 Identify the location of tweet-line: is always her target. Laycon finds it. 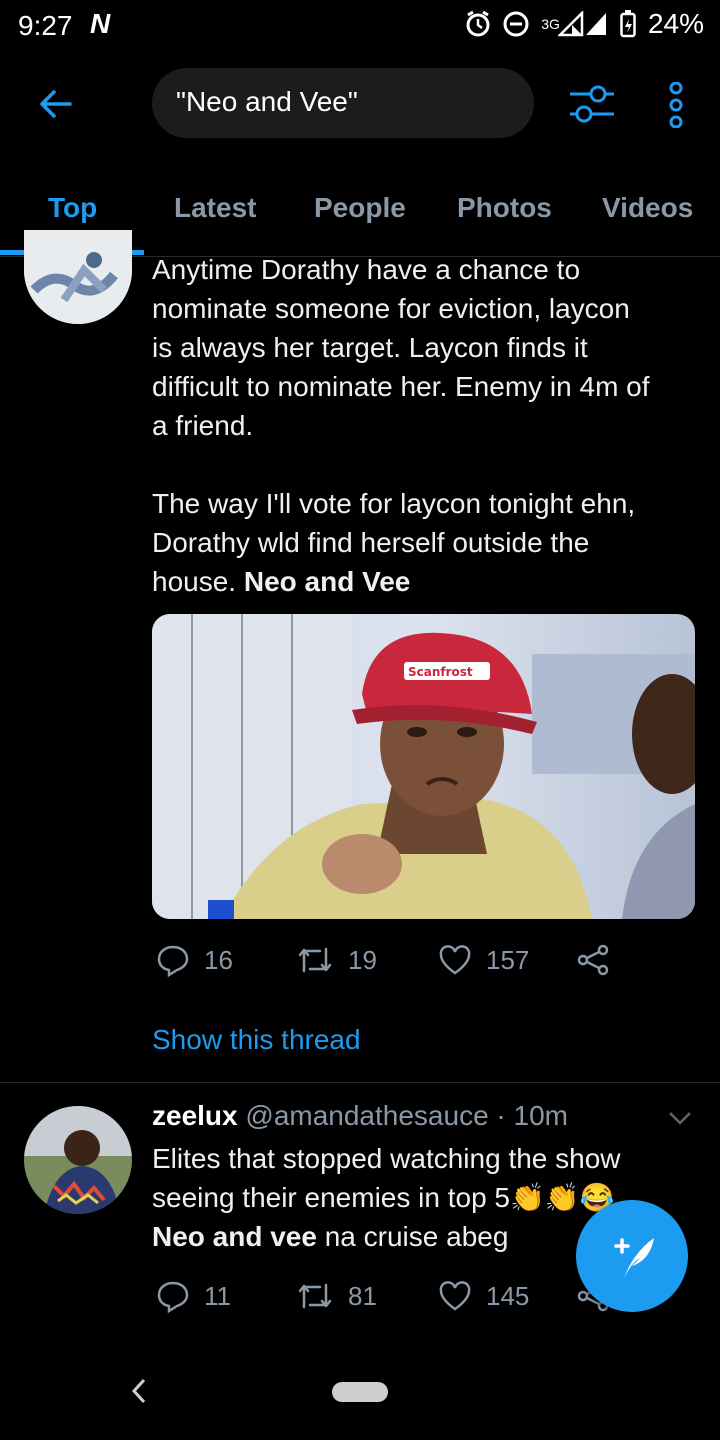
(370, 347).